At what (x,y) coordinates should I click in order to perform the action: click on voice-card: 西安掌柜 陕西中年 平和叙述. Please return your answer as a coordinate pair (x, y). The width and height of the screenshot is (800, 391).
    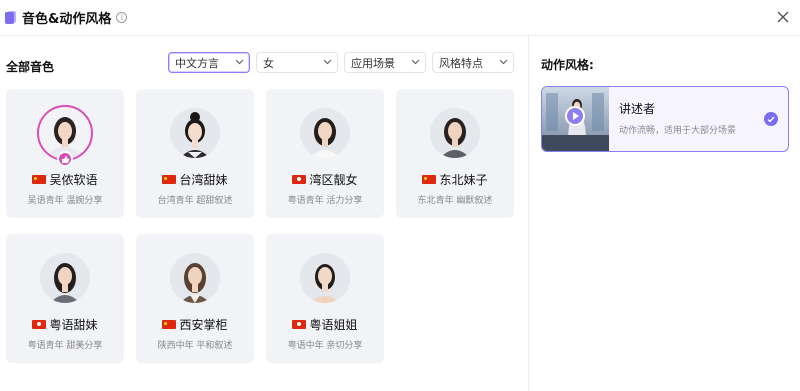
    Looking at the image, I should click on (195, 298).